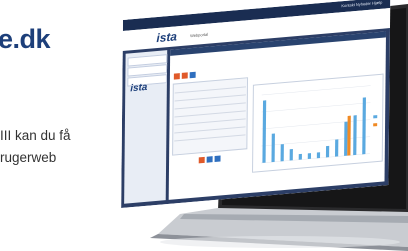 The width and height of the screenshot is (408, 251). What do you see at coordinates (167, 37) in the screenshot?
I see `ista-logo: ista` at bounding box center [167, 37].